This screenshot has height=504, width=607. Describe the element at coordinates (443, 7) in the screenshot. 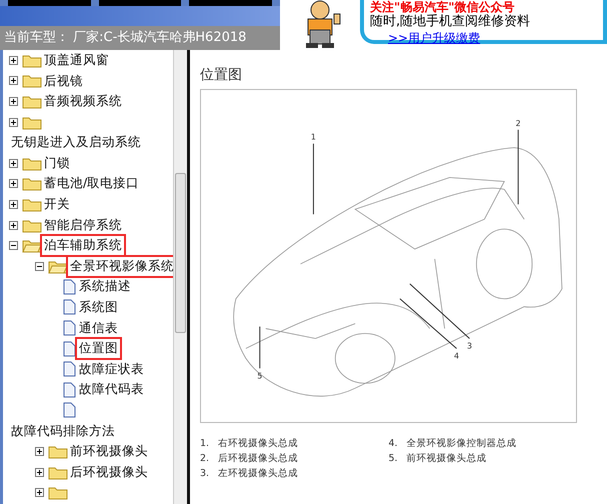

I see `promo-headline: 关注"畅易汽车"微信公众号` at that location.